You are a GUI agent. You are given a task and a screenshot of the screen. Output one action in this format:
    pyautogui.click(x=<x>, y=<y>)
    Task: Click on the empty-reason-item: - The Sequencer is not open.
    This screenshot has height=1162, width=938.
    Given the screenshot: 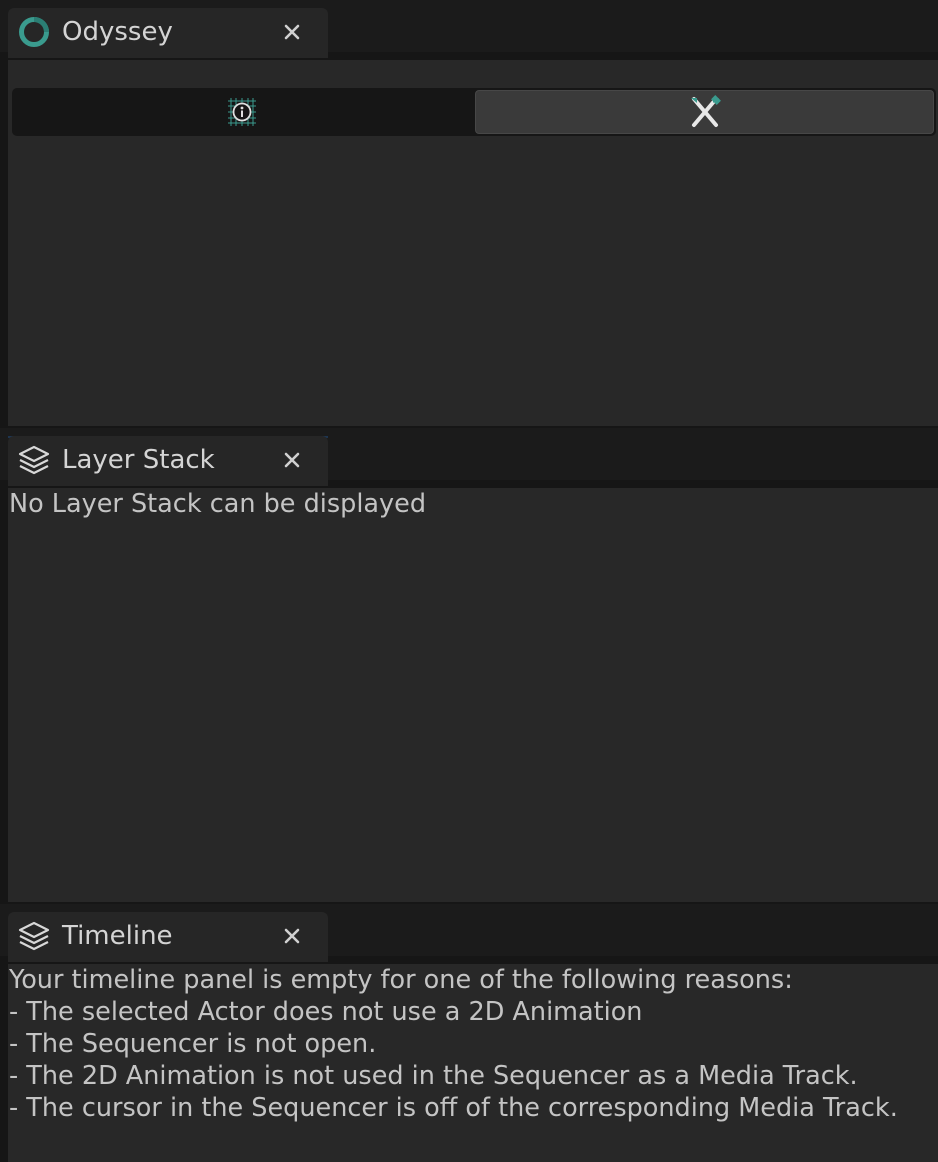 What is the action you would take?
    pyautogui.click(x=193, y=1044)
    